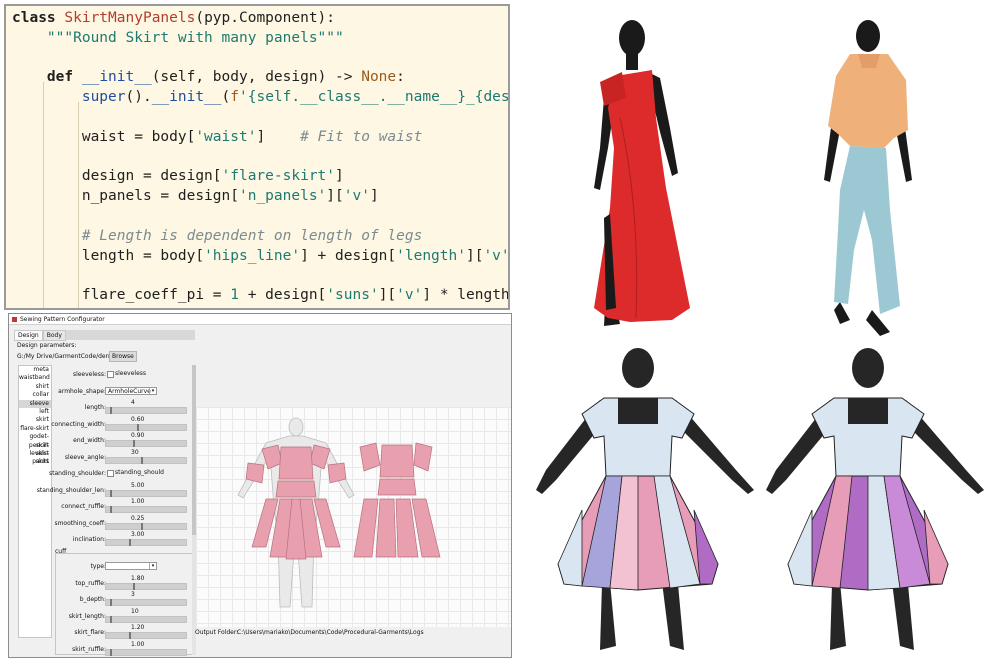 The height and width of the screenshot is (667, 1000). What do you see at coordinates (35, 395) in the screenshot?
I see `category-item-collar: collar` at bounding box center [35, 395].